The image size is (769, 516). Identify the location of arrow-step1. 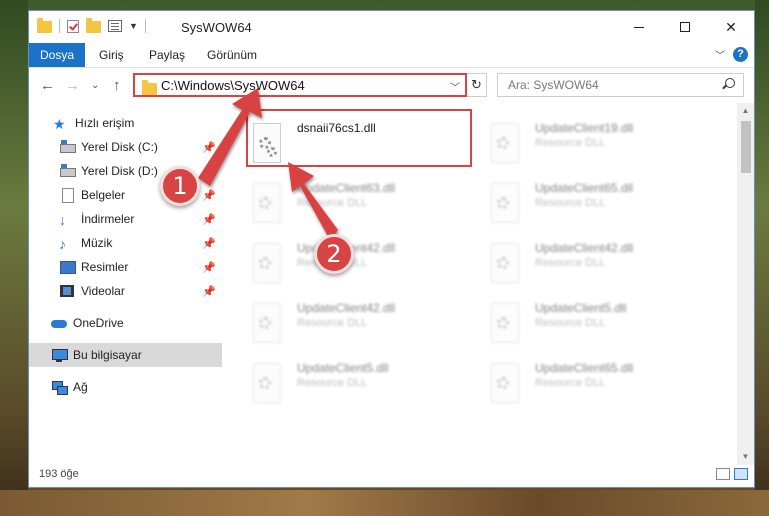
(230, 137).